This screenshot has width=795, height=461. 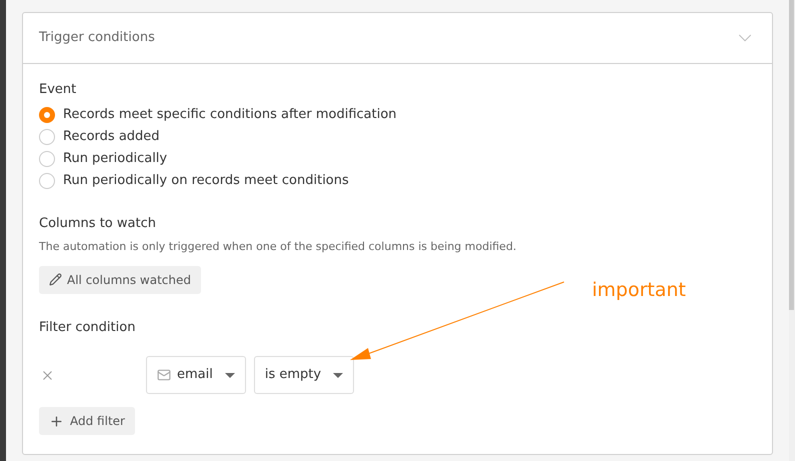 What do you see at coordinates (164, 375) in the screenshot?
I see `mail-icon` at bounding box center [164, 375].